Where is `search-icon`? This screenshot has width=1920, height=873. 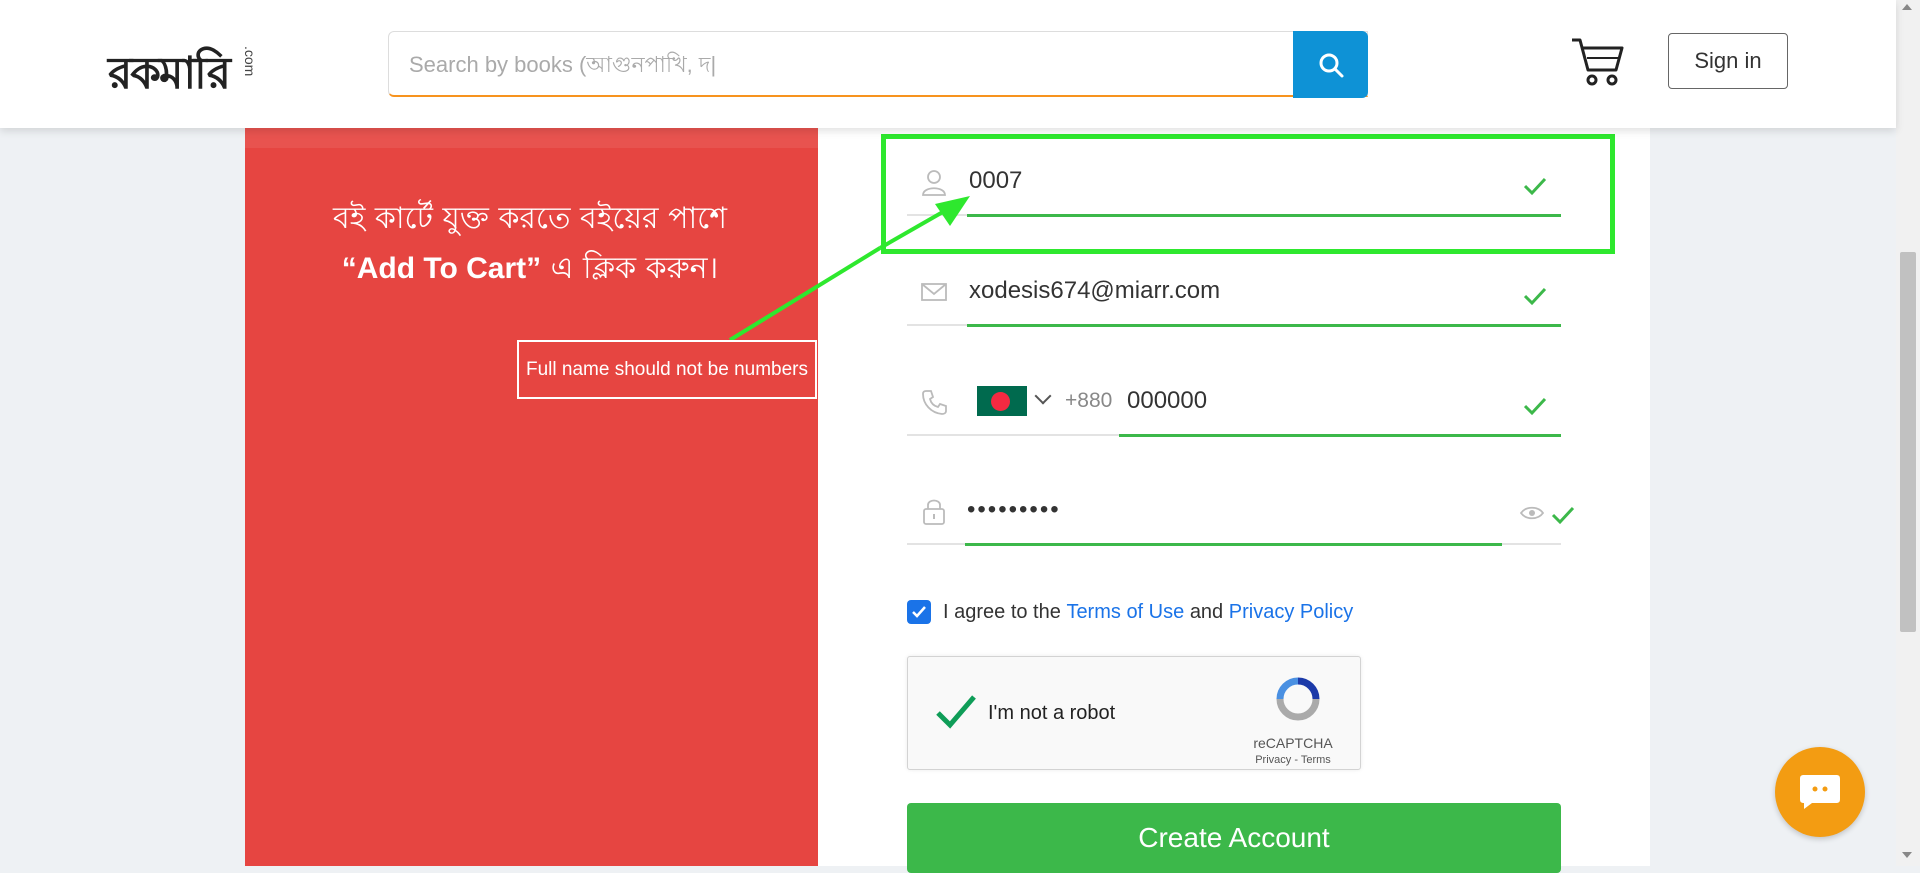
search-icon is located at coordinates (1331, 65).